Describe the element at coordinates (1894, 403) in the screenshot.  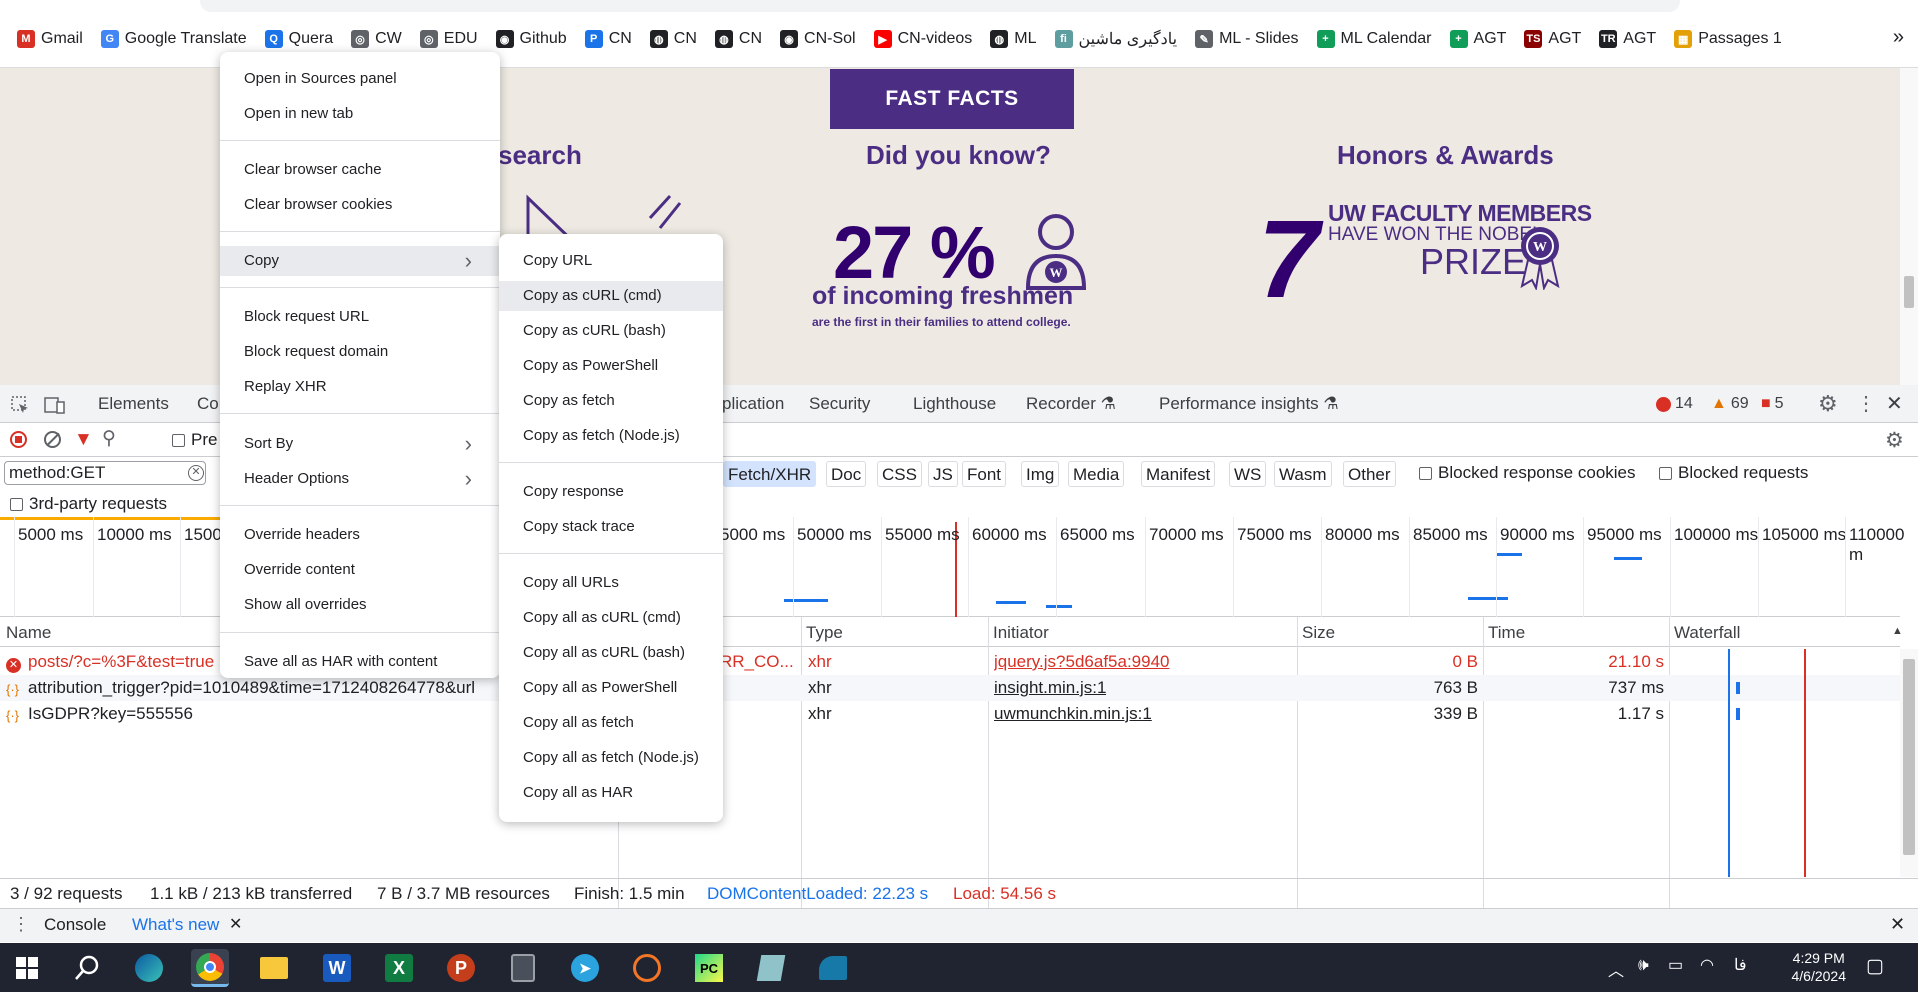
I see `close-devtools-icon: ✕` at that location.